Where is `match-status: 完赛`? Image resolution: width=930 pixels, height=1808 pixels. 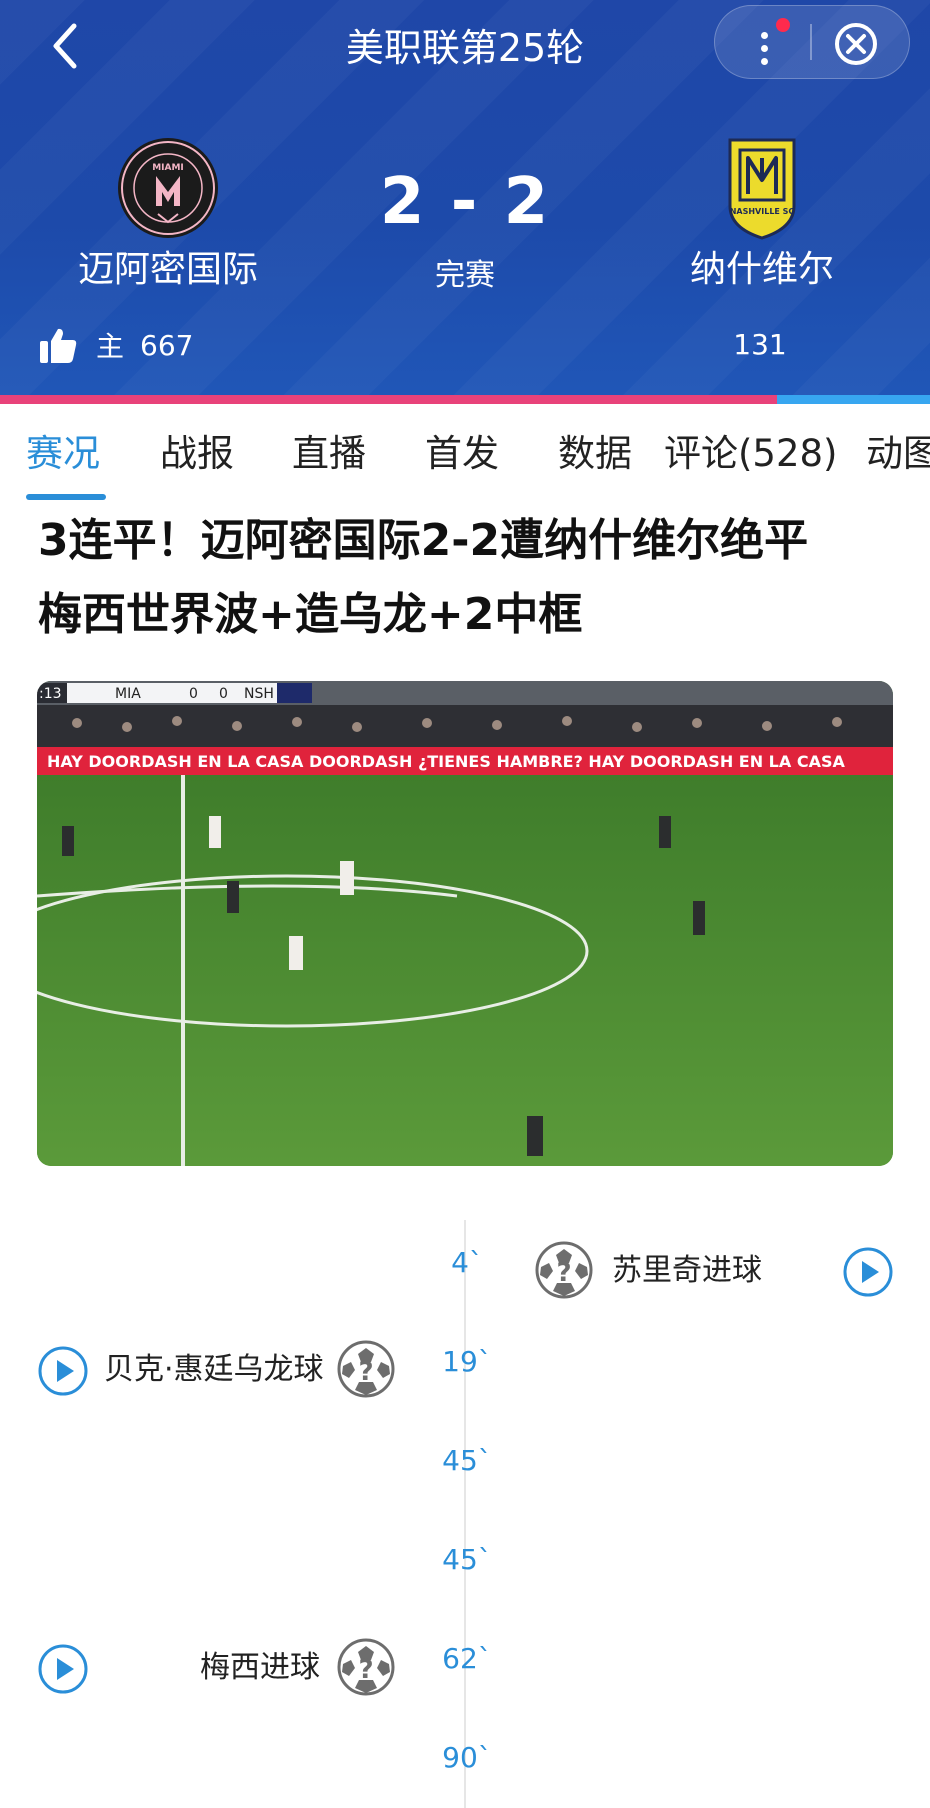 match-status: 完赛 is located at coordinates (465, 275).